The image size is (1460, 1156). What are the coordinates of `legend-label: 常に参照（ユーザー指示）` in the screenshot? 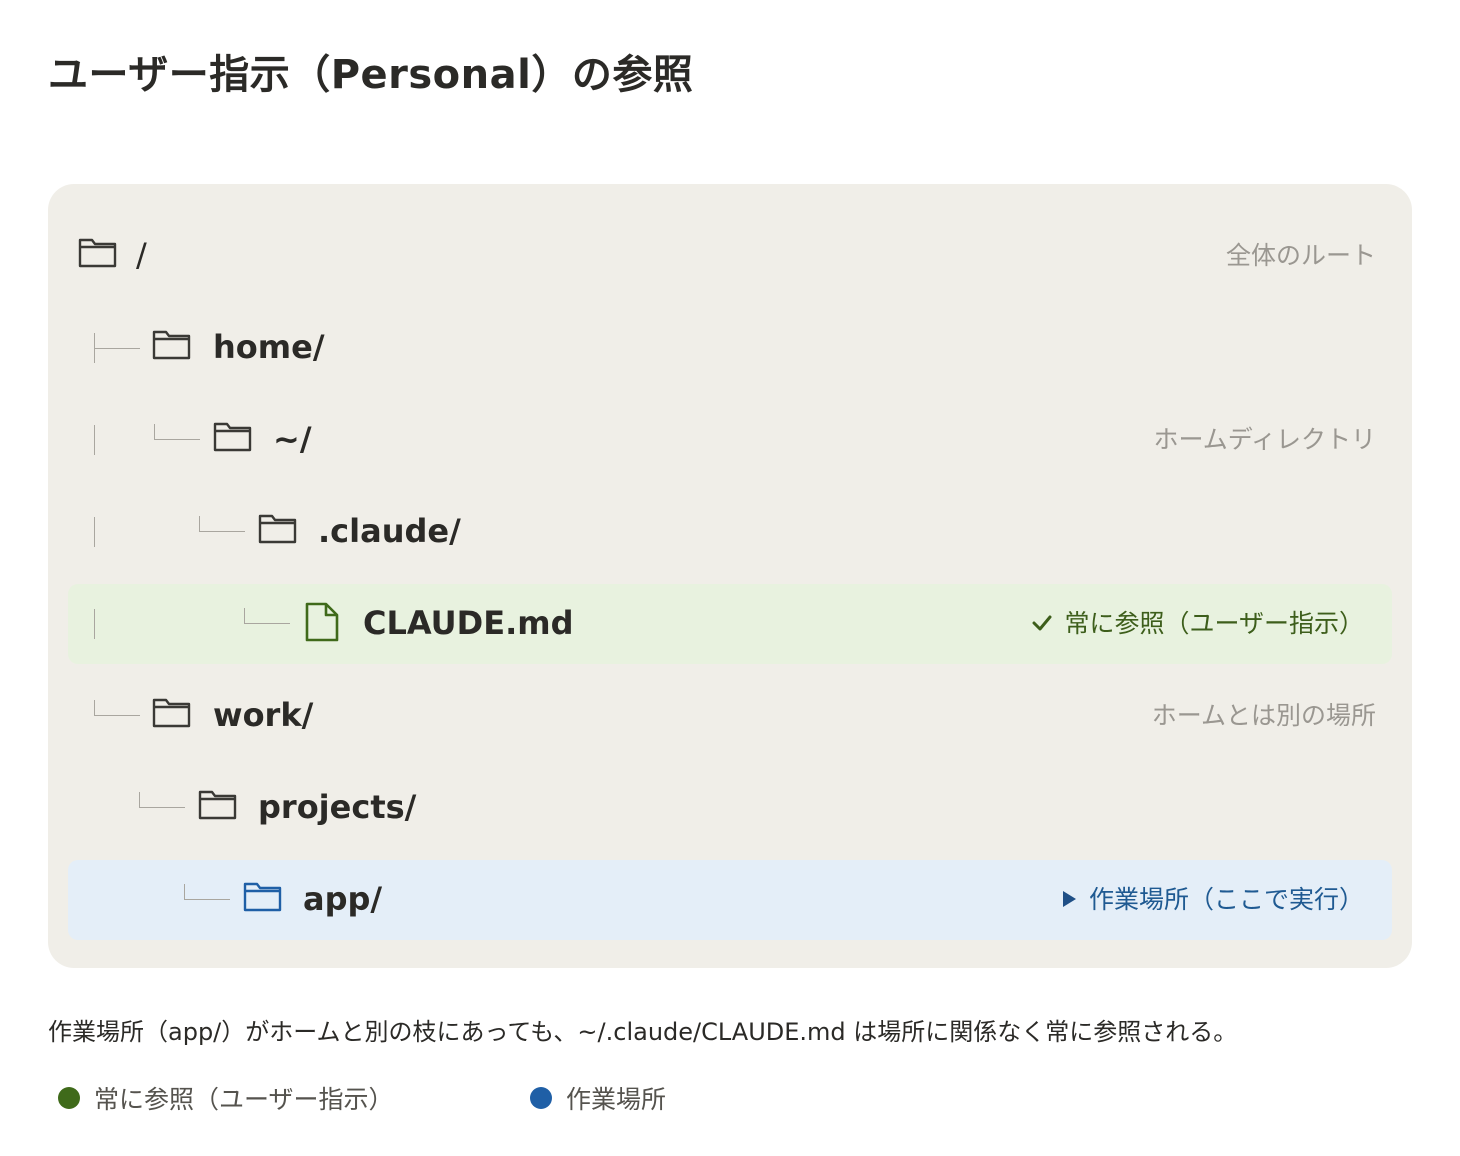 It's located at (244, 1099).